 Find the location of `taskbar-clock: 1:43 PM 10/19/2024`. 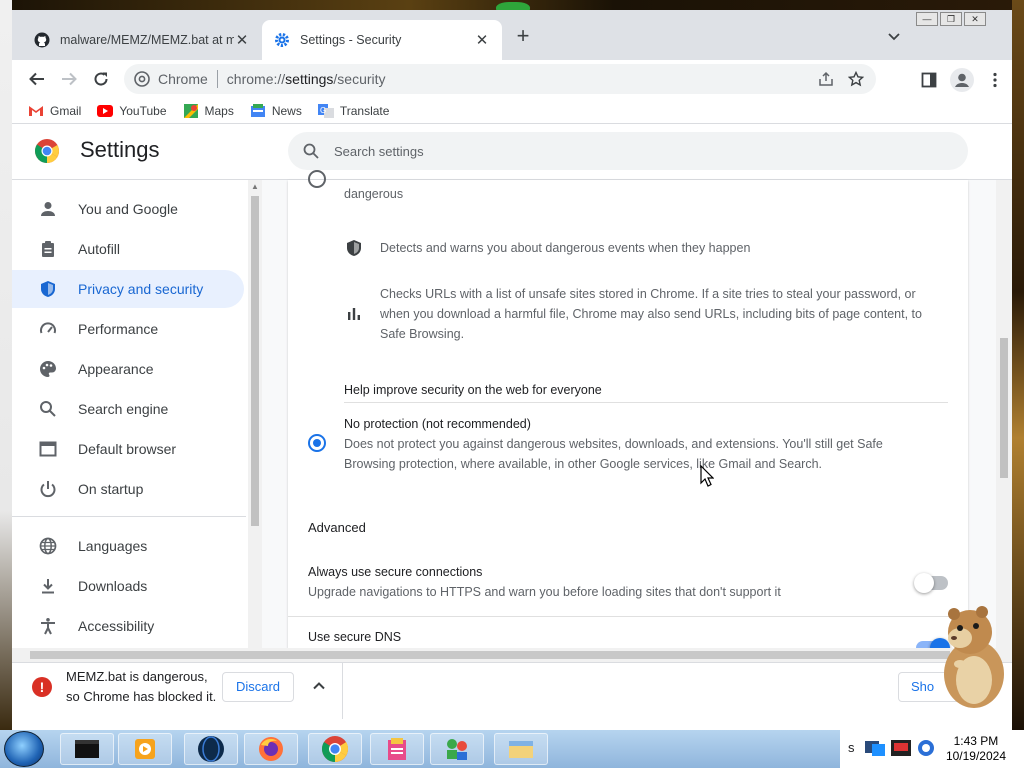

taskbar-clock: 1:43 PM 10/19/2024 is located at coordinates (976, 749).